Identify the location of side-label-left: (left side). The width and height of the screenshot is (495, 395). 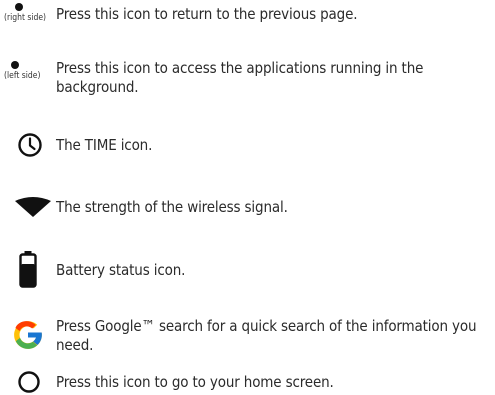
(22, 76).